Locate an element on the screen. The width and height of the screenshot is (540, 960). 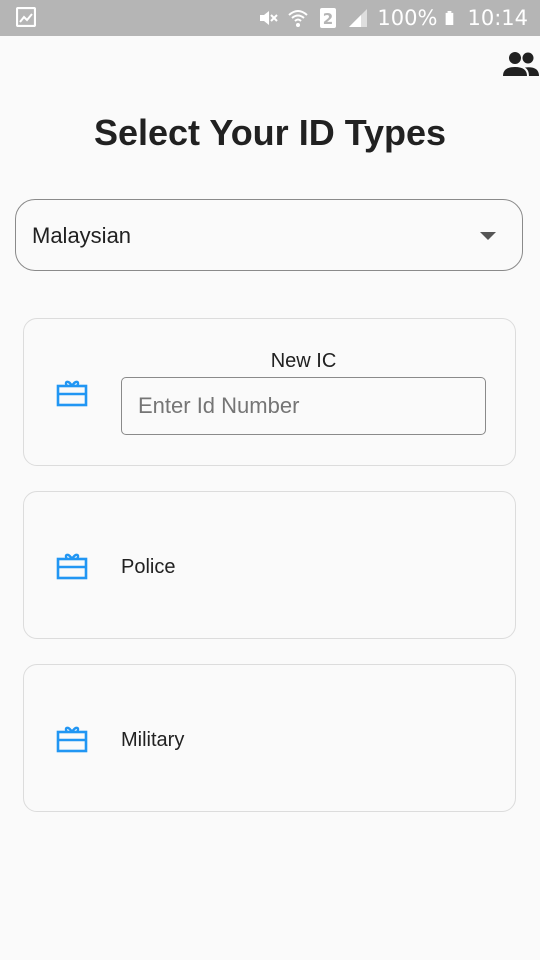
id-type-card-police: Police is located at coordinates (269, 565).